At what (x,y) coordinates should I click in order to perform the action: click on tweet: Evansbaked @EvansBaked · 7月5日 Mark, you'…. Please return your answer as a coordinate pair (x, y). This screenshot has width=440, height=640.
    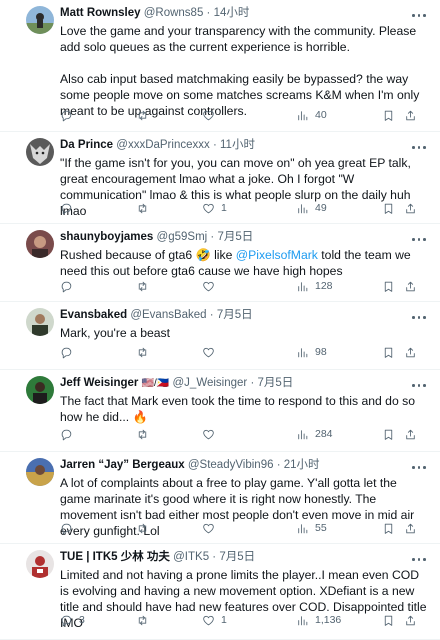
    Looking at the image, I should click on (220, 336).